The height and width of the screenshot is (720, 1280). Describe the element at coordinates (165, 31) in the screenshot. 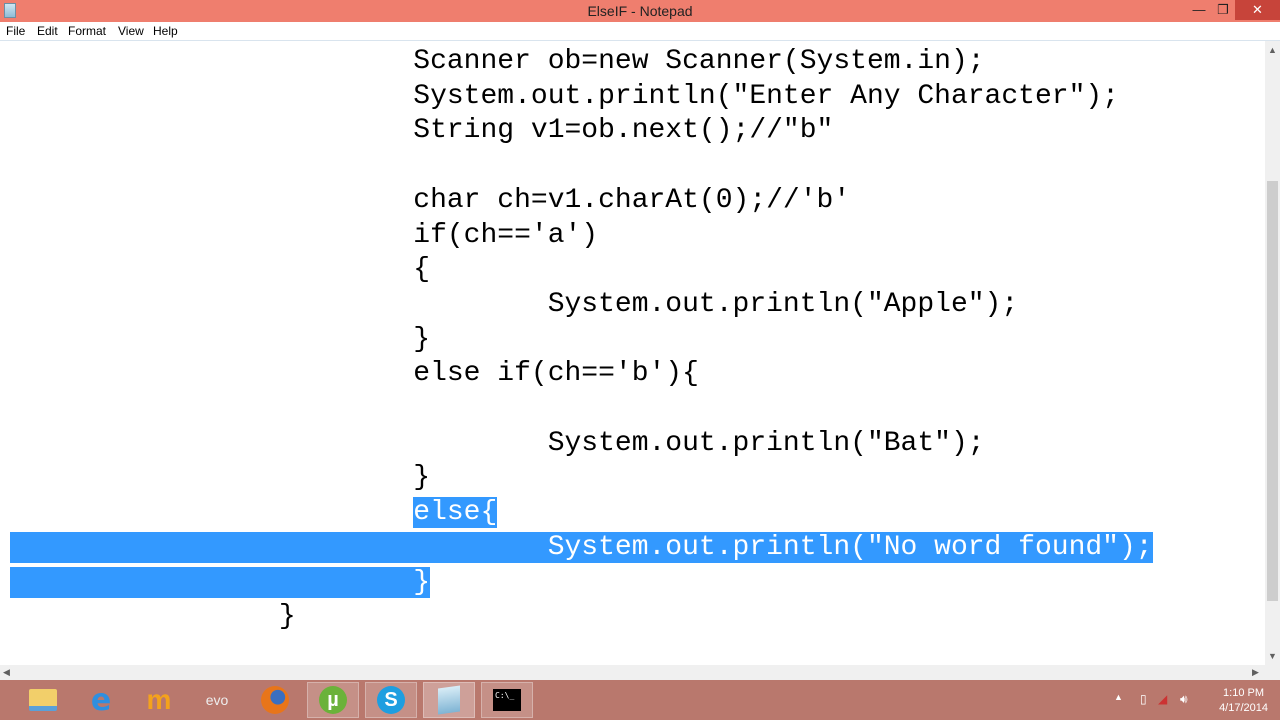

I see `menu-help: Help` at that location.